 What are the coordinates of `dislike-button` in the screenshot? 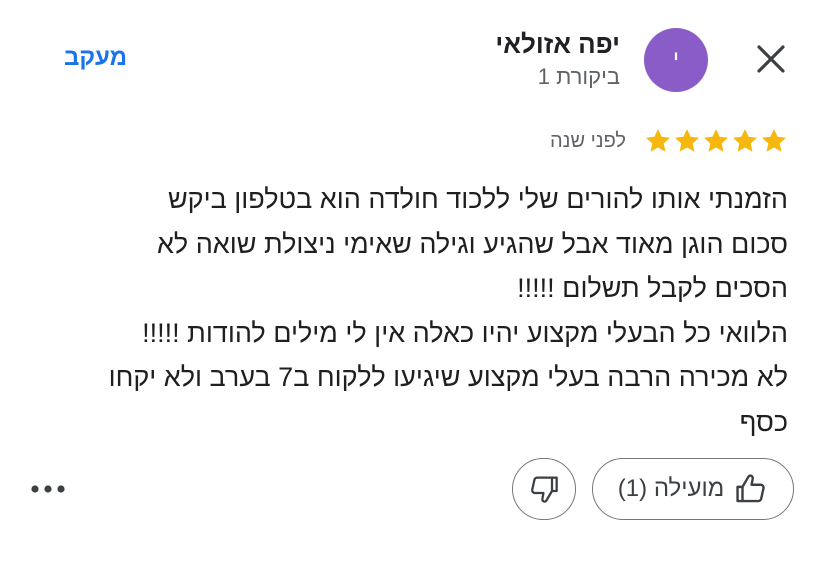 It's located at (544, 489).